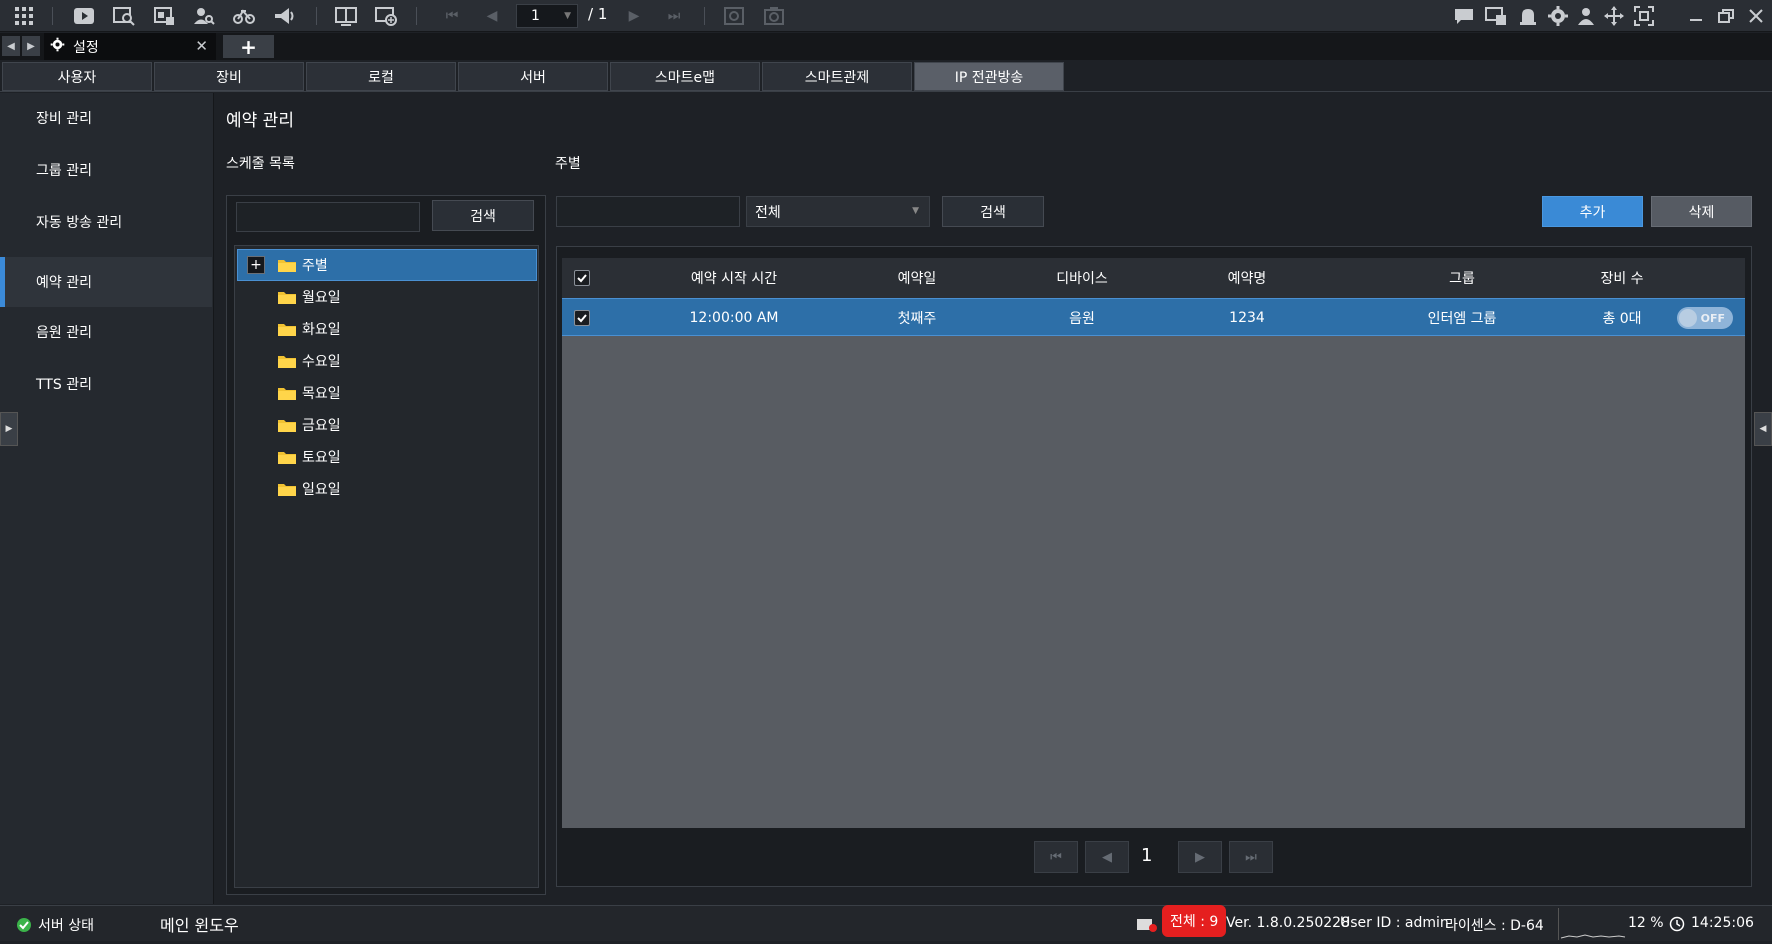  I want to click on page-number-input: 1 ▼, so click(547, 16).